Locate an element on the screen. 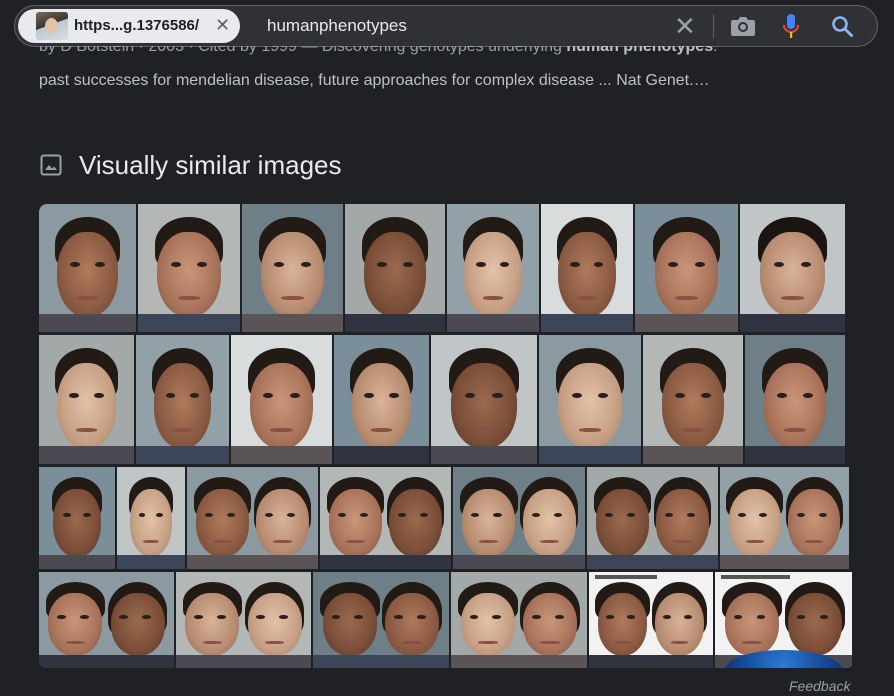 This screenshot has height=696, width=894. result-meta-bold: human phenotypes is located at coordinates (640, 50).